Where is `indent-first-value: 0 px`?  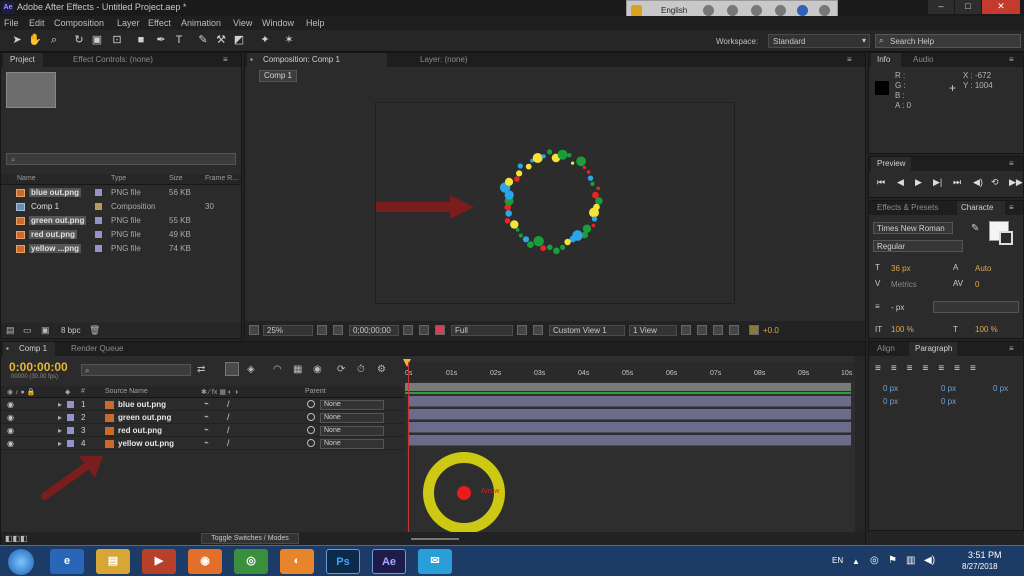
indent-first-value: 0 px is located at coordinates (1000, 388).